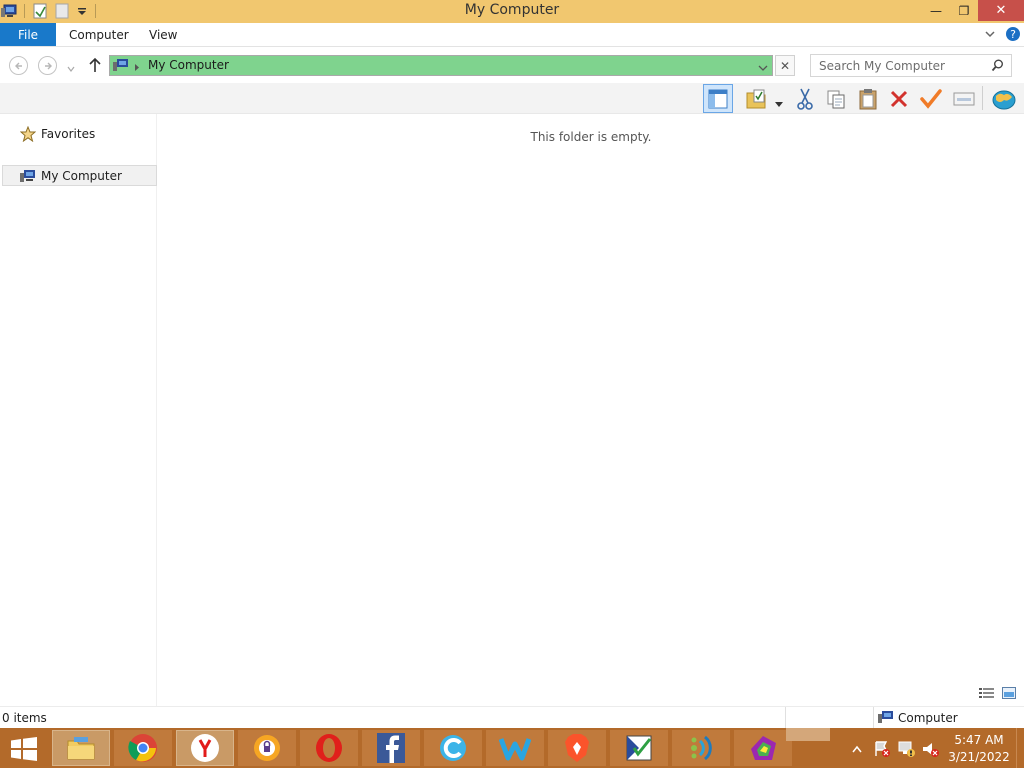 The width and height of the screenshot is (1024, 768). I want to click on search-box: Search My Computer, so click(911, 65).